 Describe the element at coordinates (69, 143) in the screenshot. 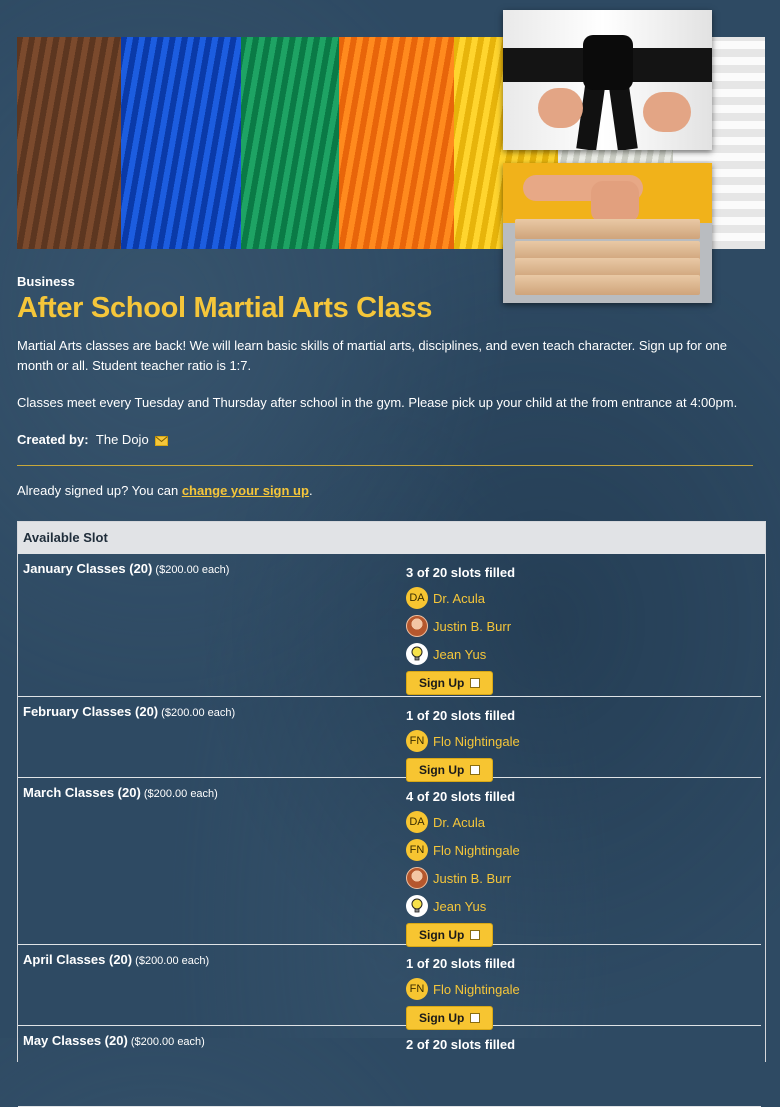

I see `brown-belt` at that location.